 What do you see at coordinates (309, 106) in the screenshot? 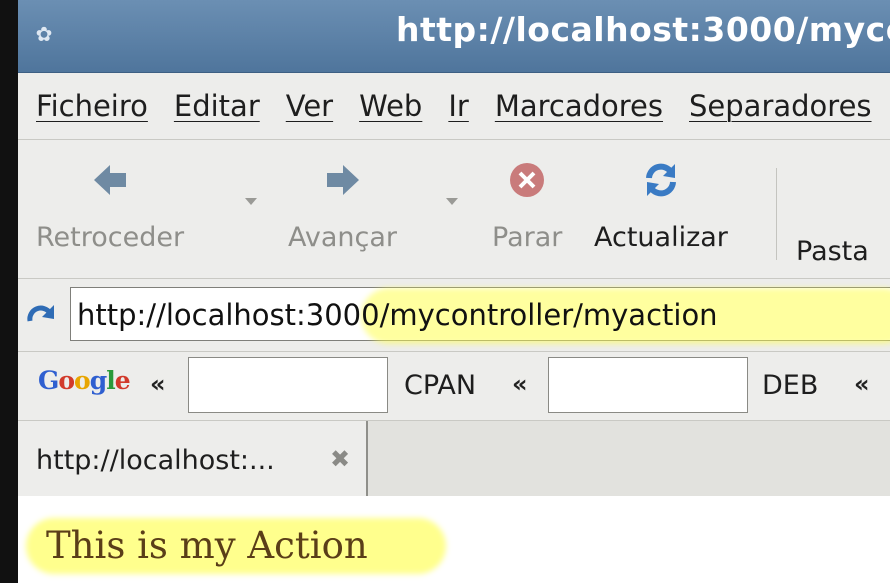
I see `menu-view: Ver` at bounding box center [309, 106].